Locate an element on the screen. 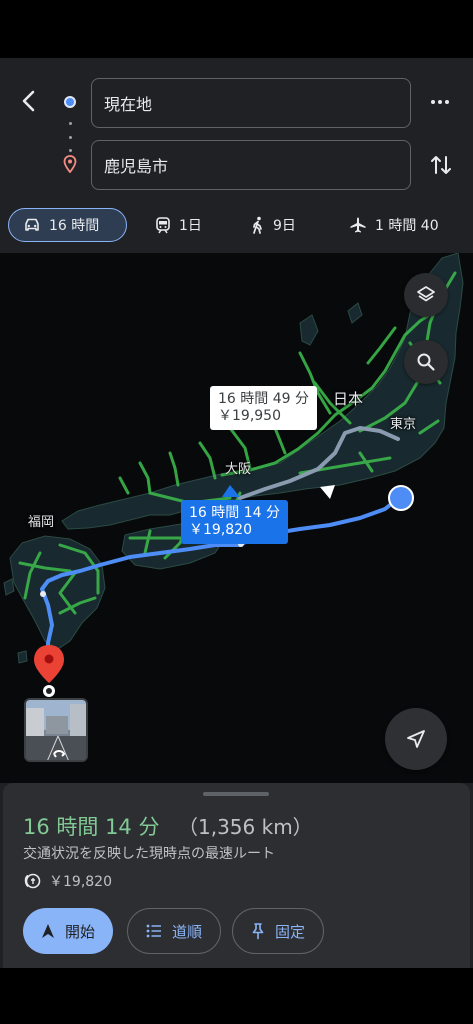  layers-button is located at coordinates (426, 295).